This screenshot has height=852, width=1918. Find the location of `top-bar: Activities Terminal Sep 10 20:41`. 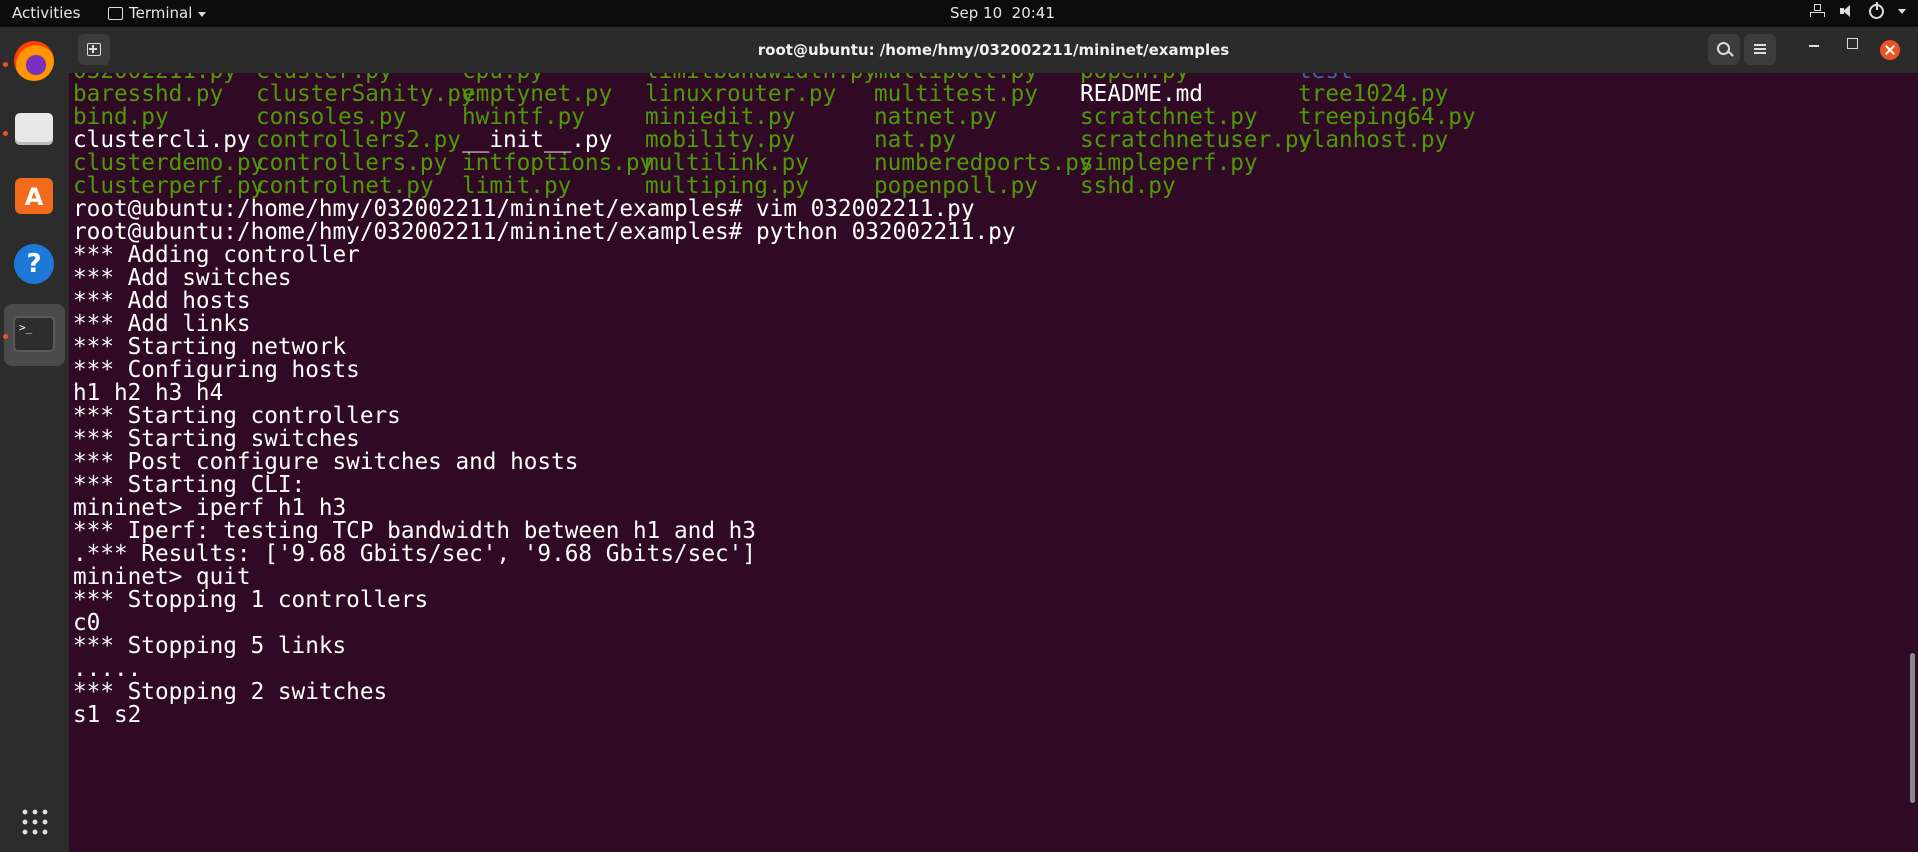

top-bar: Activities Terminal Sep 10 20:41 is located at coordinates (959, 13).